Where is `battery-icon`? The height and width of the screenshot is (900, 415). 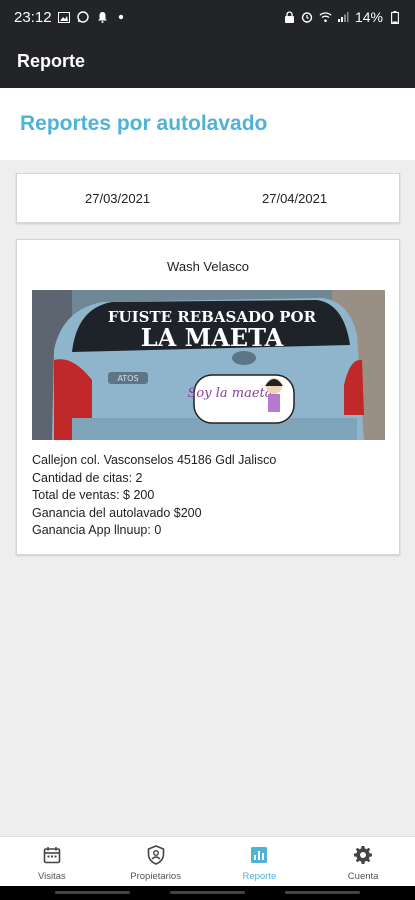 battery-icon is located at coordinates (394, 17).